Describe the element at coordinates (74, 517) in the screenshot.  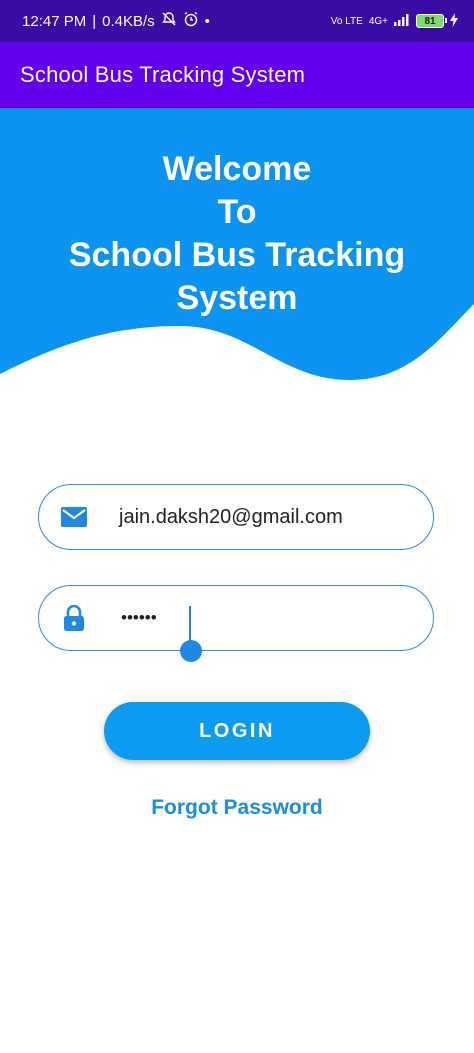
I see `email-icon` at that location.